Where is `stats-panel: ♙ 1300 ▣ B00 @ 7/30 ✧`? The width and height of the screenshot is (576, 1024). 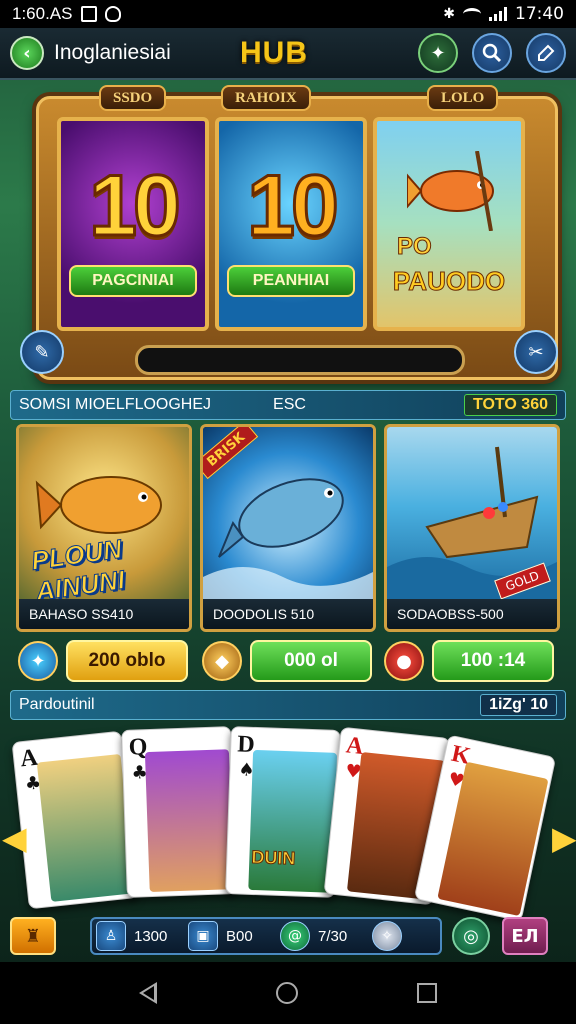 stats-panel: ♙ 1300 ▣ B00 @ 7/30 ✧ is located at coordinates (266, 936).